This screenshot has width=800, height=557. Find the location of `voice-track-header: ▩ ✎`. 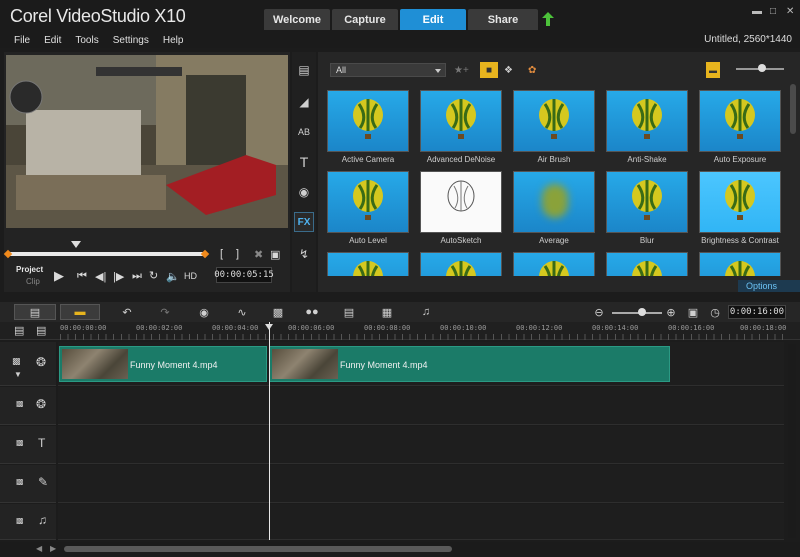

voice-track-header: ▩ ✎ is located at coordinates (28, 484).